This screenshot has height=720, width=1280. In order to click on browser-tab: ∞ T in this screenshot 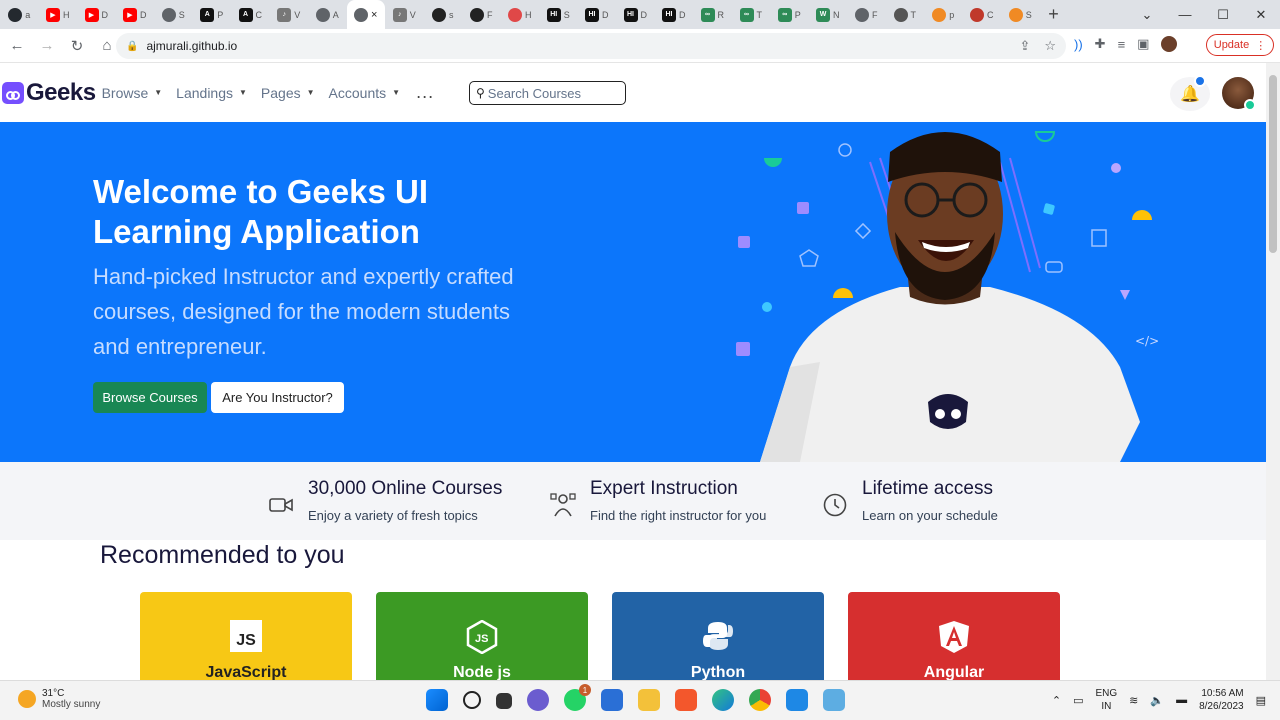, I will do `click(751, 14)`.